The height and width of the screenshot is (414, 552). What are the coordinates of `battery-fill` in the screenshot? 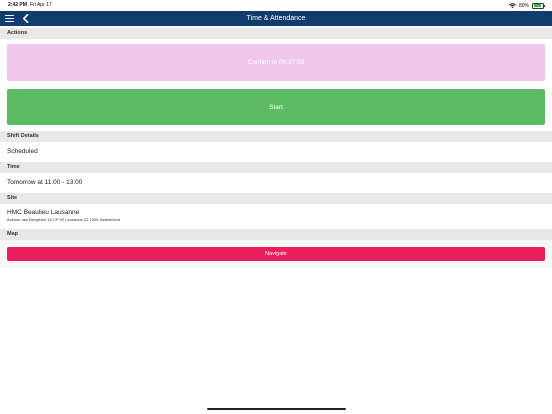 It's located at (537, 5).